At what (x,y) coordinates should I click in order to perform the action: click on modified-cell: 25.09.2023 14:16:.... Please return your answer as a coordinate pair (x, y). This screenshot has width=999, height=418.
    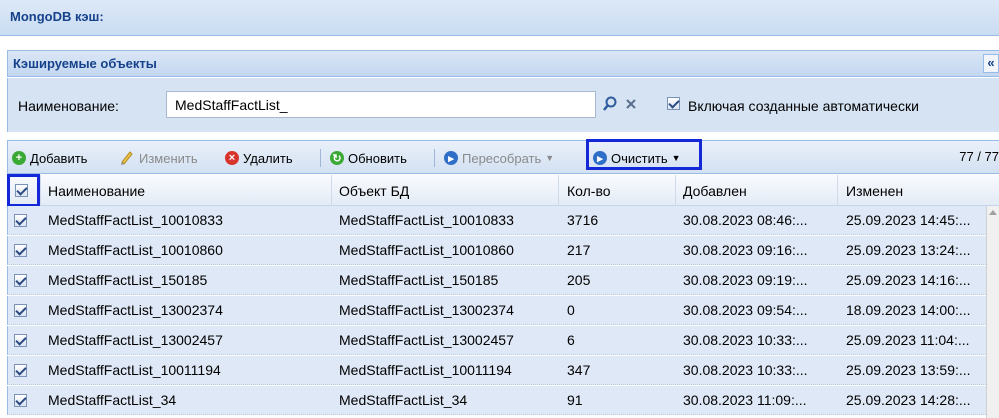
    Looking at the image, I should click on (908, 280).